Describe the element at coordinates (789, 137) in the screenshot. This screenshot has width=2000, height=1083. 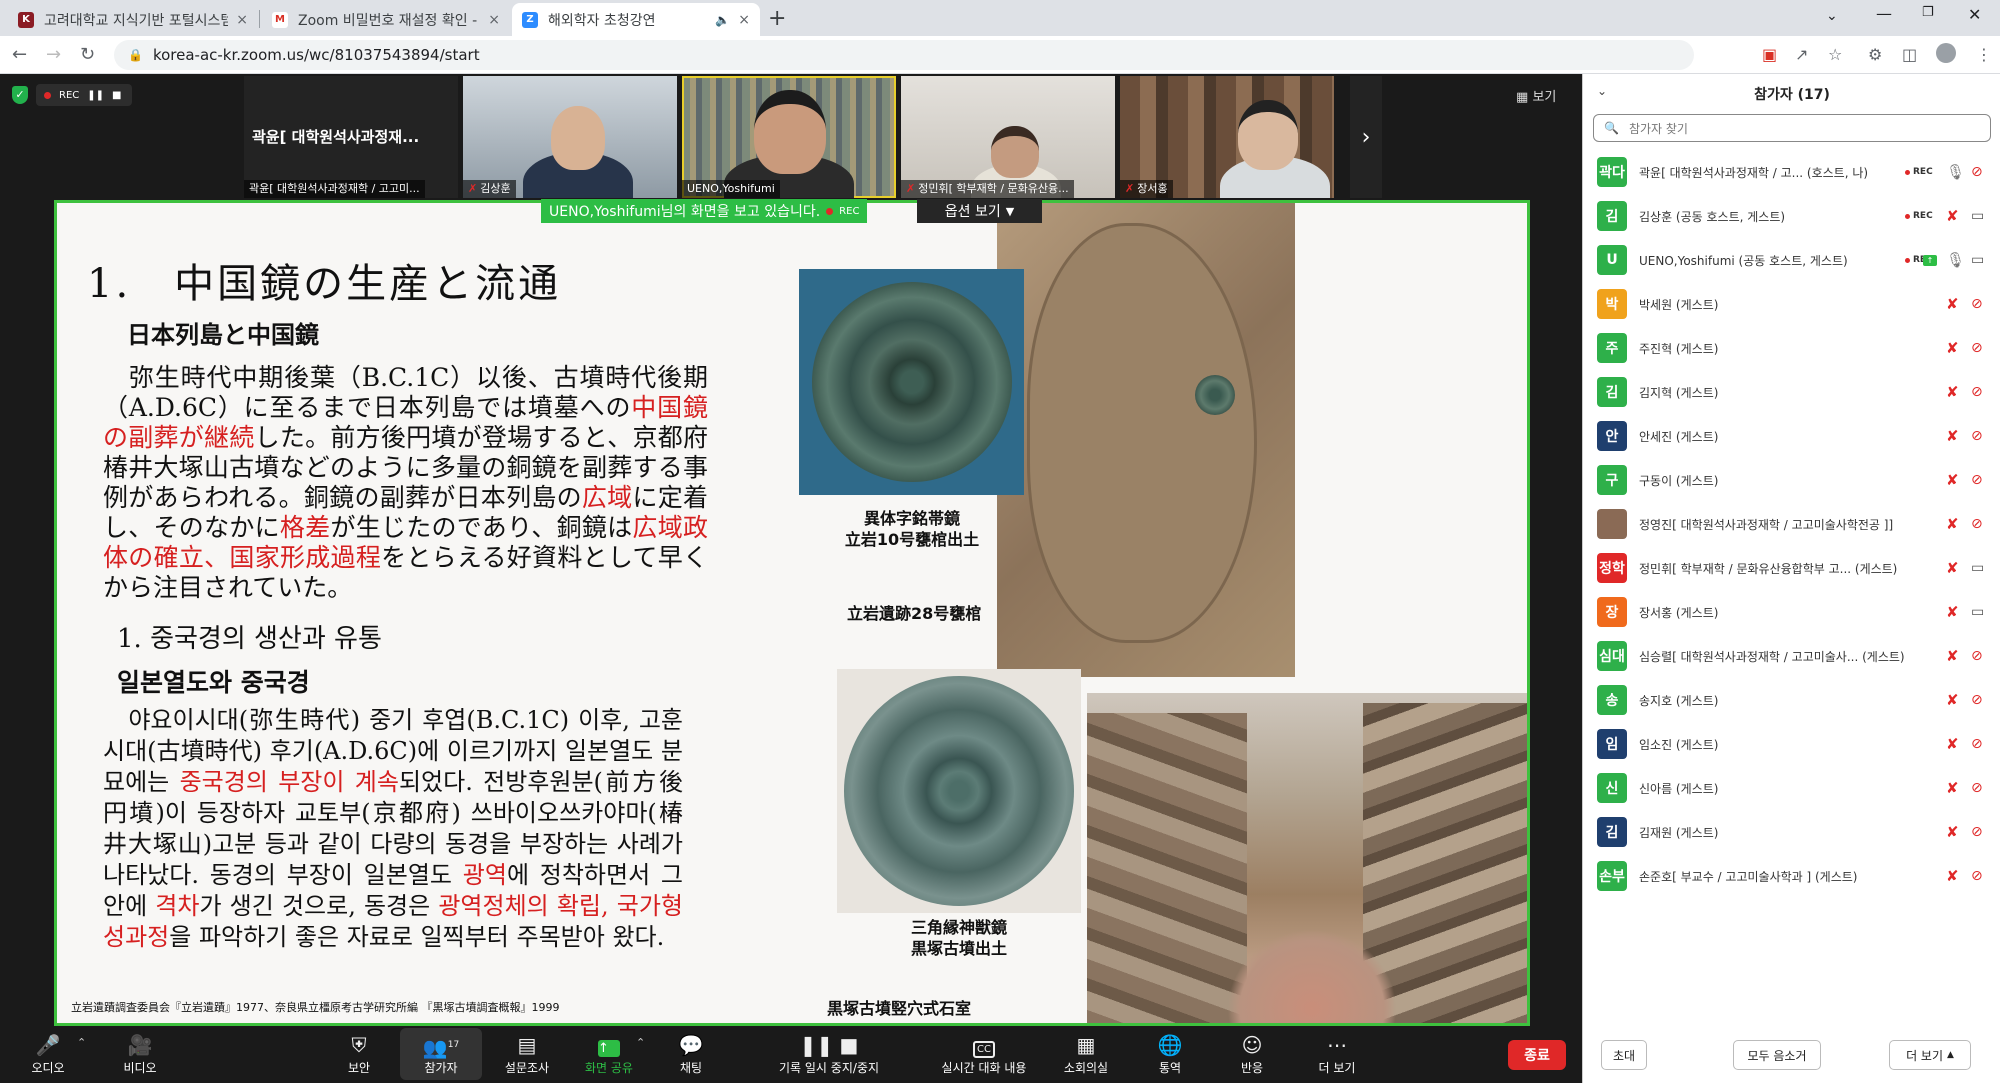
I see `video-tile-active-speaker: UENO,Yoshifumi` at that location.